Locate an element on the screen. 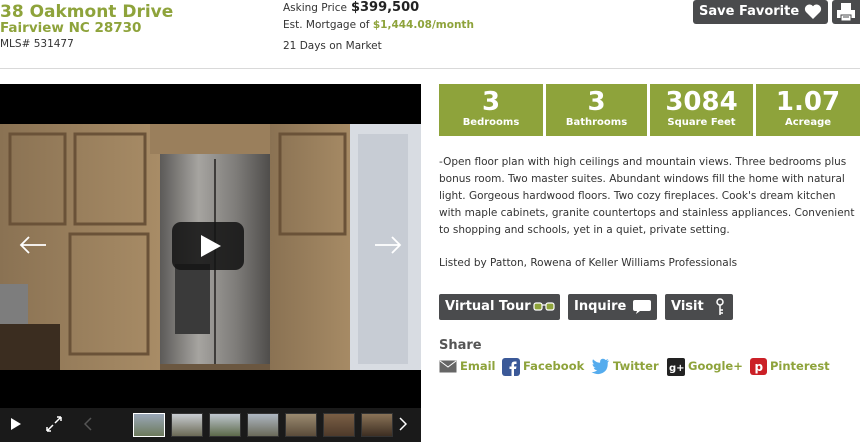  facebook-icon is located at coordinates (511, 366).